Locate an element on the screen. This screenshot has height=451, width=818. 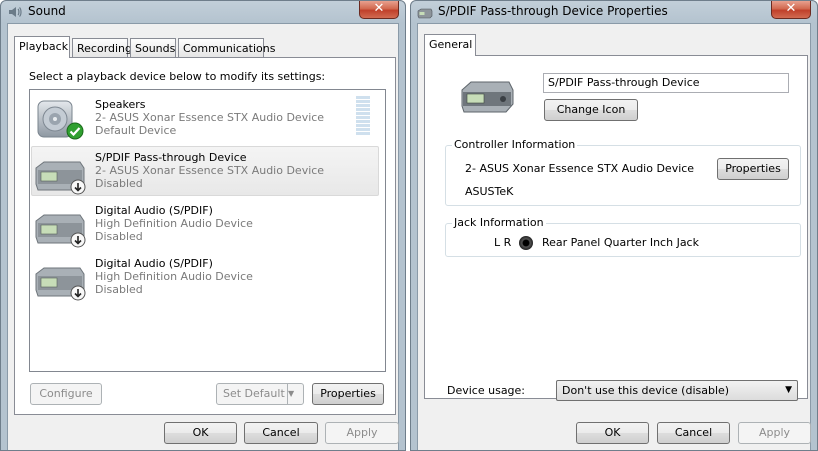
device-name: Speakers is located at coordinates (120, 104).